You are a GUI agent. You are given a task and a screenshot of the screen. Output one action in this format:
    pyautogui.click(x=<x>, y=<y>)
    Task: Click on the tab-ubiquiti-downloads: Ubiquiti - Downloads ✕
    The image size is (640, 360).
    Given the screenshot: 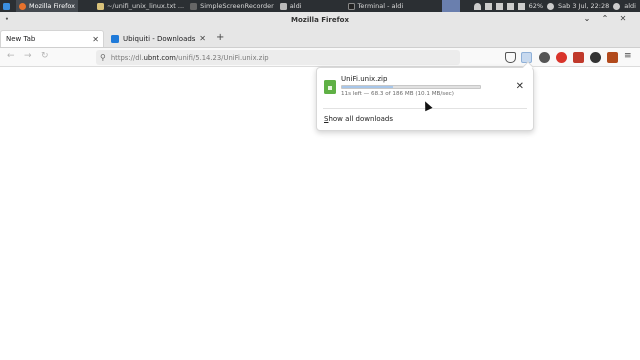 What is the action you would take?
    pyautogui.click(x=158, y=38)
    